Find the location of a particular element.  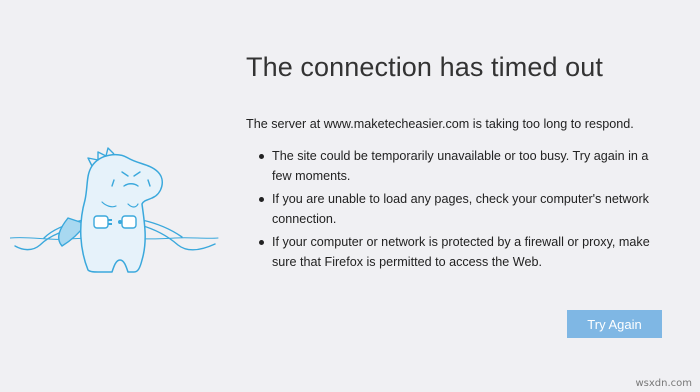

watermark-text: wsxdn.com is located at coordinates (663, 383).